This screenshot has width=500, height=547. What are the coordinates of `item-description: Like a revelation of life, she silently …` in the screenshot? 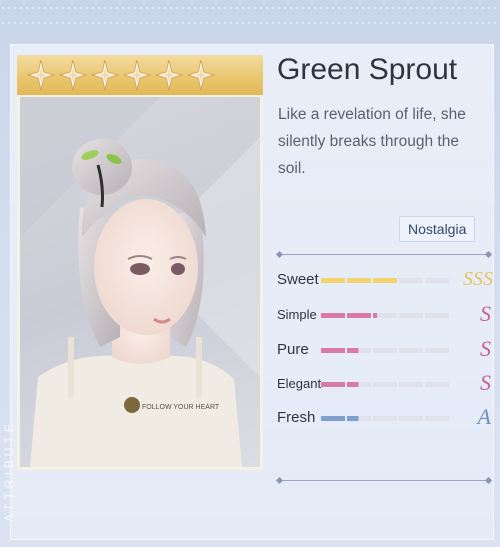 It's located at (372, 141).